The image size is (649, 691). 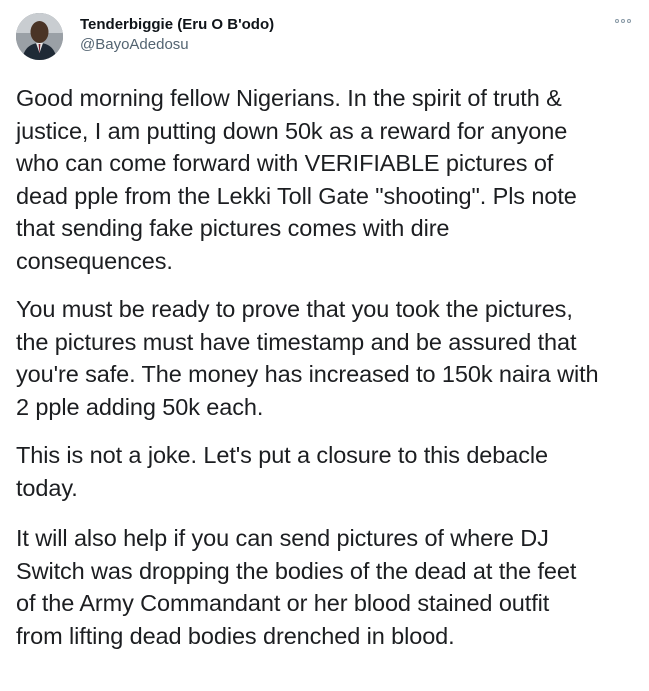 What do you see at coordinates (177, 25) in the screenshot?
I see `author-display-name: Tenderbiggie (Eru O B'odo)` at bounding box center [177, 25].